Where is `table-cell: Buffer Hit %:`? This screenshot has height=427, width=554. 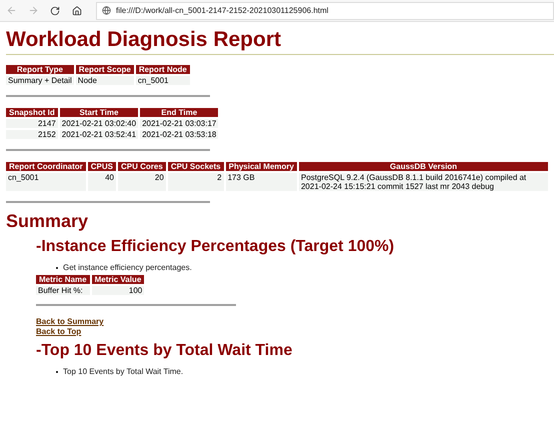
table-cell: Buffer Hit %: is located at coordinates (63, 290).